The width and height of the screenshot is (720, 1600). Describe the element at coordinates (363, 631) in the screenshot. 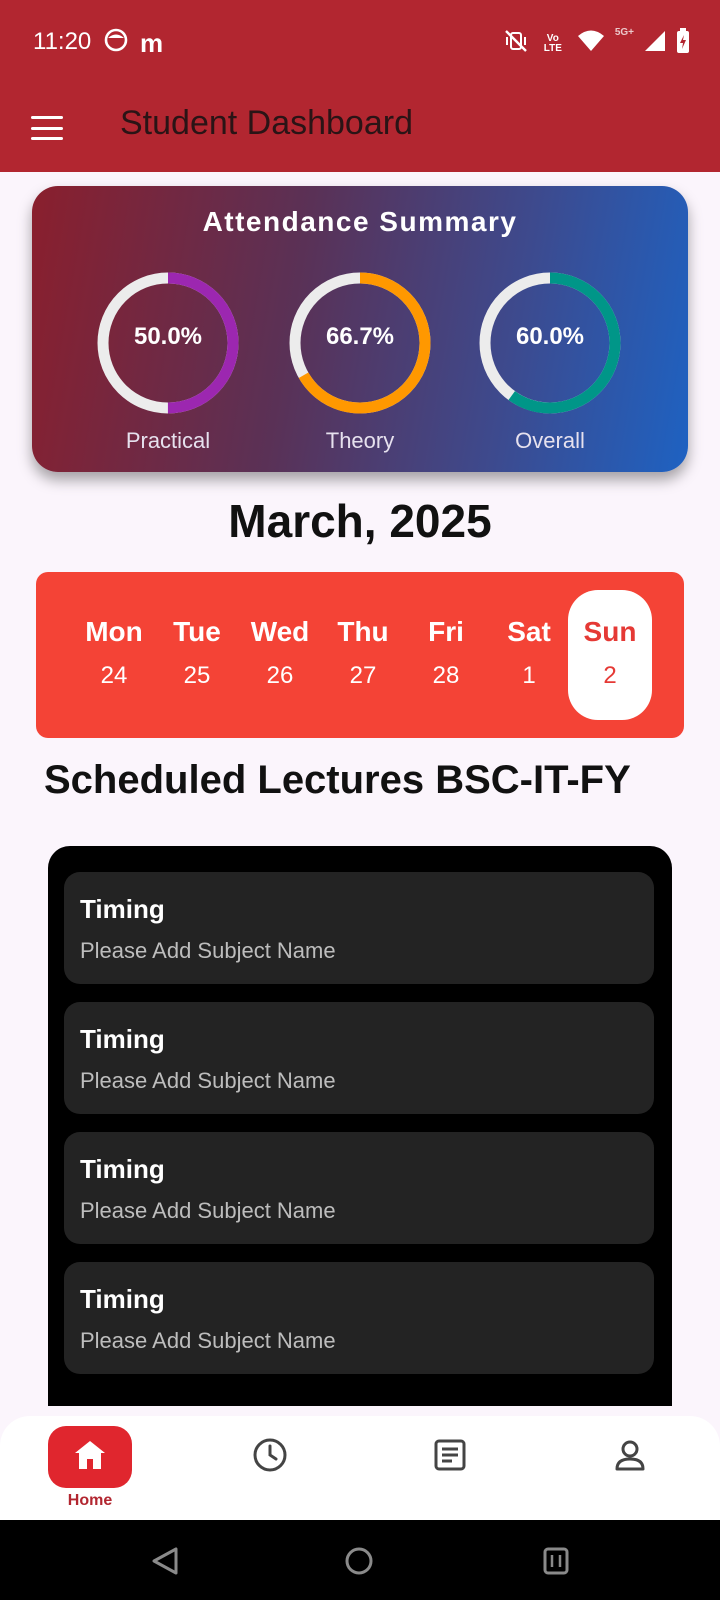

I see `day-name: Thu` at that location.